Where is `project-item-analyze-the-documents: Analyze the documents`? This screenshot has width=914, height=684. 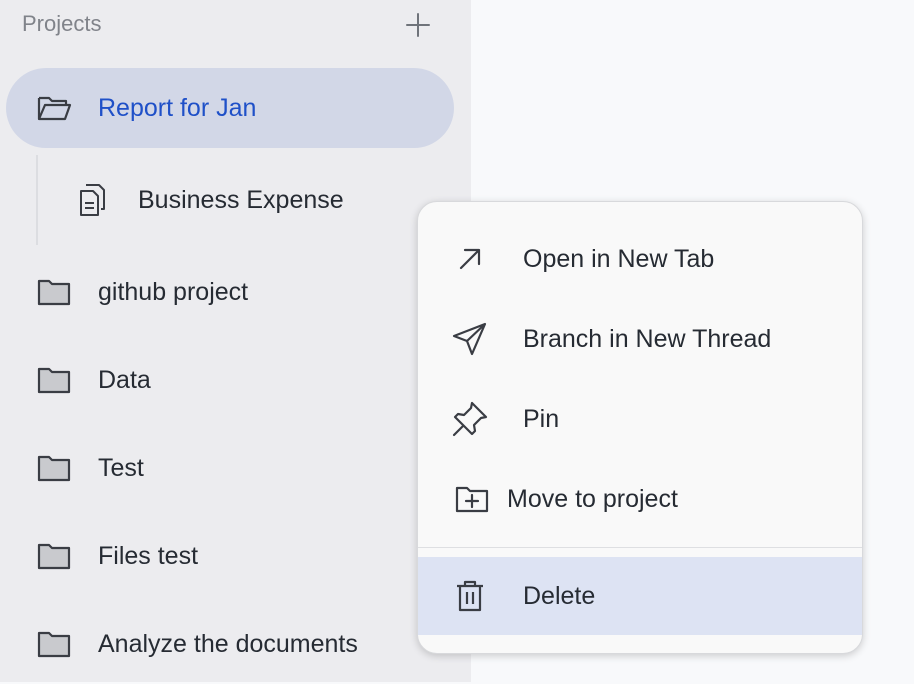
project-item-analyze-the-documents: Analyze the documents is located at coordinates (230, 644).